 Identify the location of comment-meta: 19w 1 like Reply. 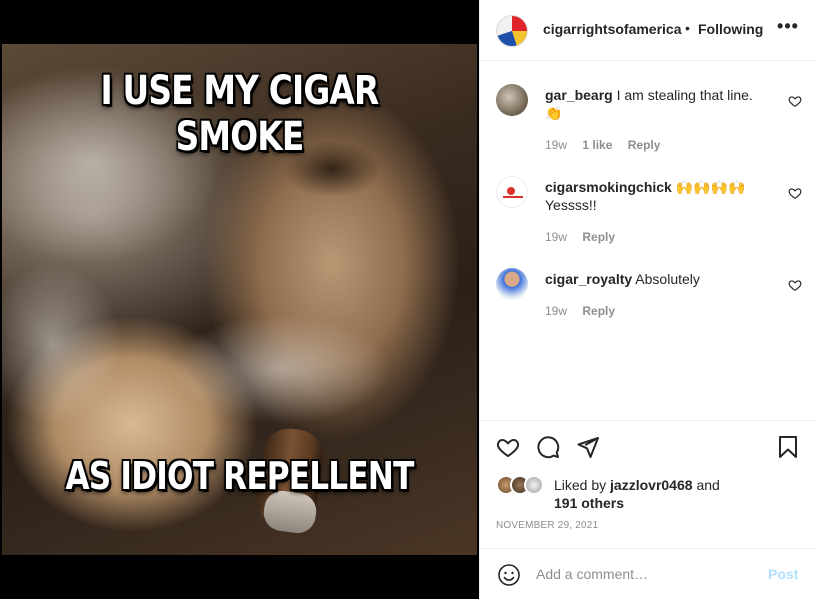
(608, 145).